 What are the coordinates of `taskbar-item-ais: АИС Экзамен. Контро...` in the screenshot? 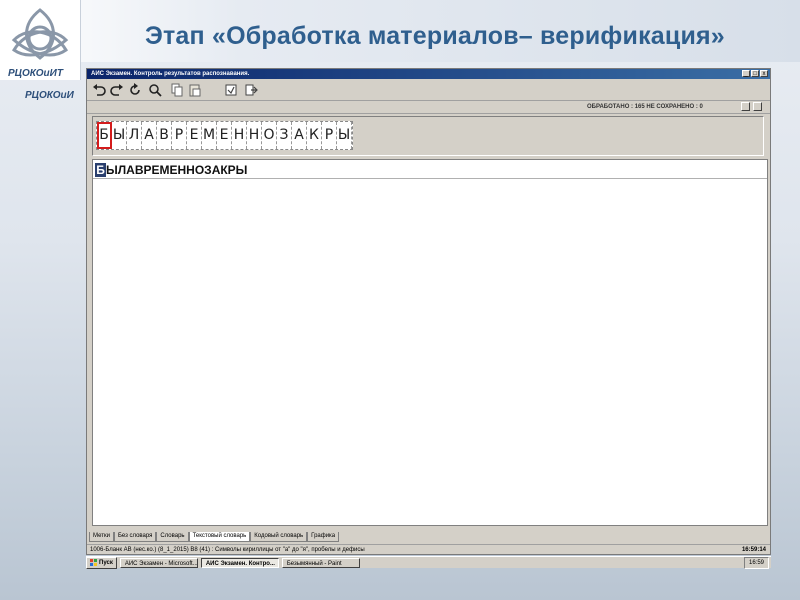 It's located at (239, 562).